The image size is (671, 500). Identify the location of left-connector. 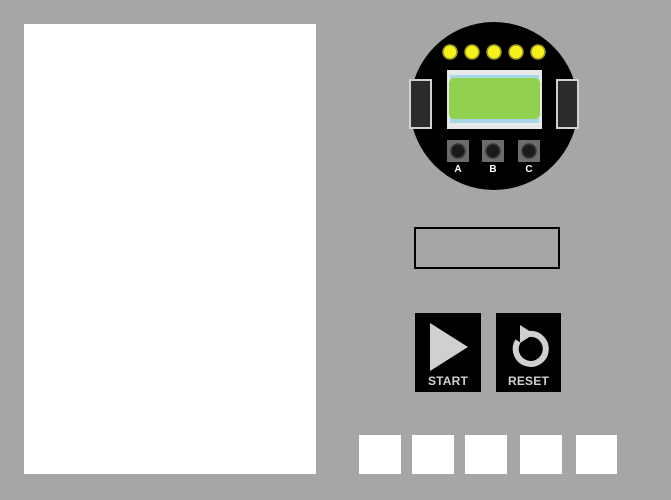
(420, 104).